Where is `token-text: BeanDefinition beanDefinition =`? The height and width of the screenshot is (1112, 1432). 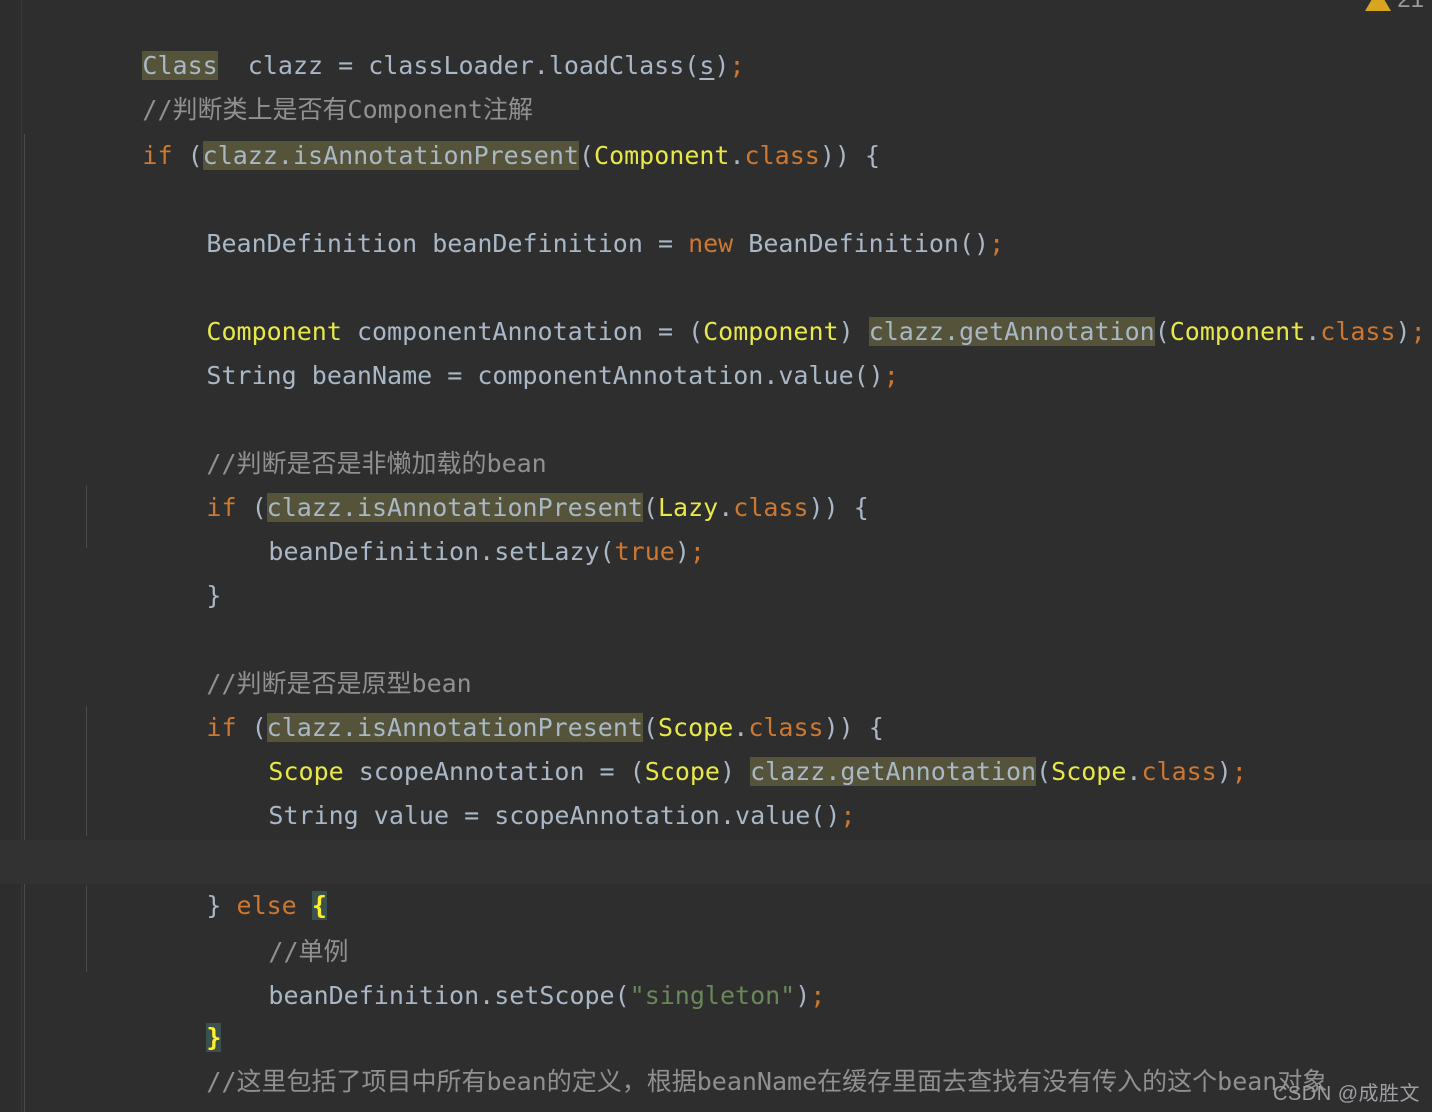 token-text: BeanDefinition beanDefinition = is located at coordinates (447, 243).